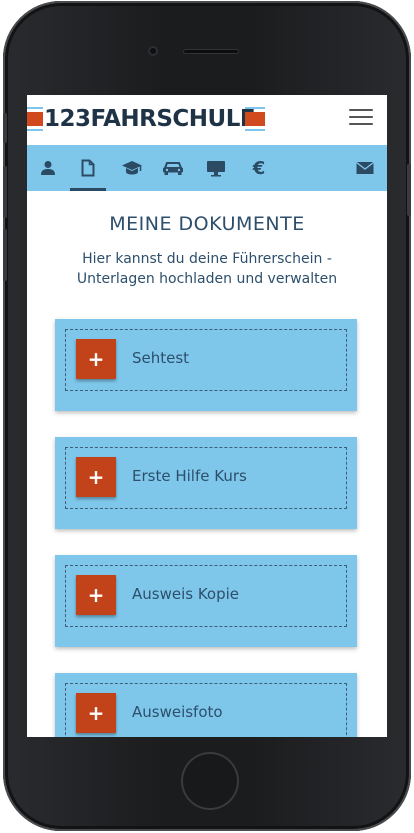  What do you see at coordinates (210, 781) in the screenshot?
I see `home-button` at bounding box center [210, 781].